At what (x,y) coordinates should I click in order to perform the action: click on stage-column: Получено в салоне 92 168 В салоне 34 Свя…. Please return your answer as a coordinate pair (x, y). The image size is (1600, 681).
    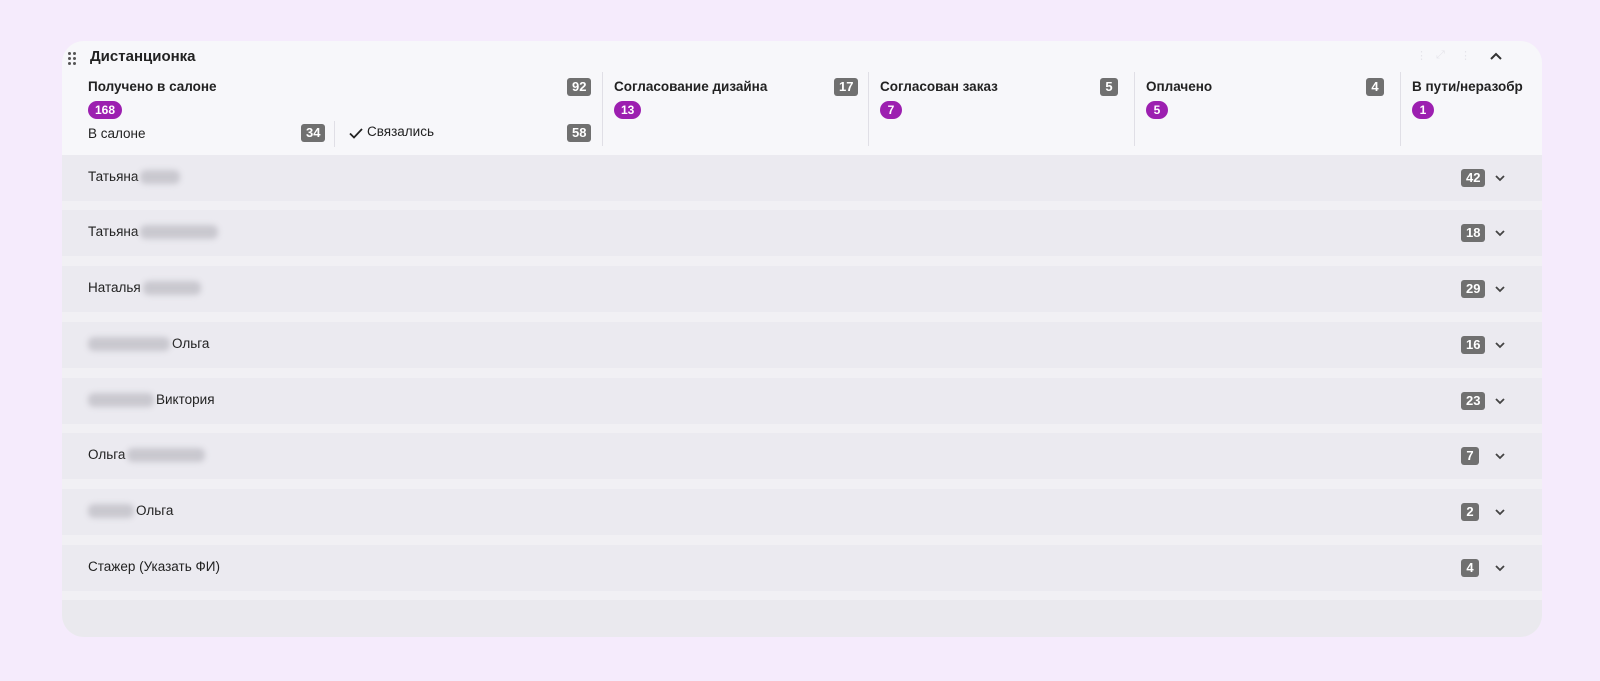
    Looking at the image, I should click on (332, 109).